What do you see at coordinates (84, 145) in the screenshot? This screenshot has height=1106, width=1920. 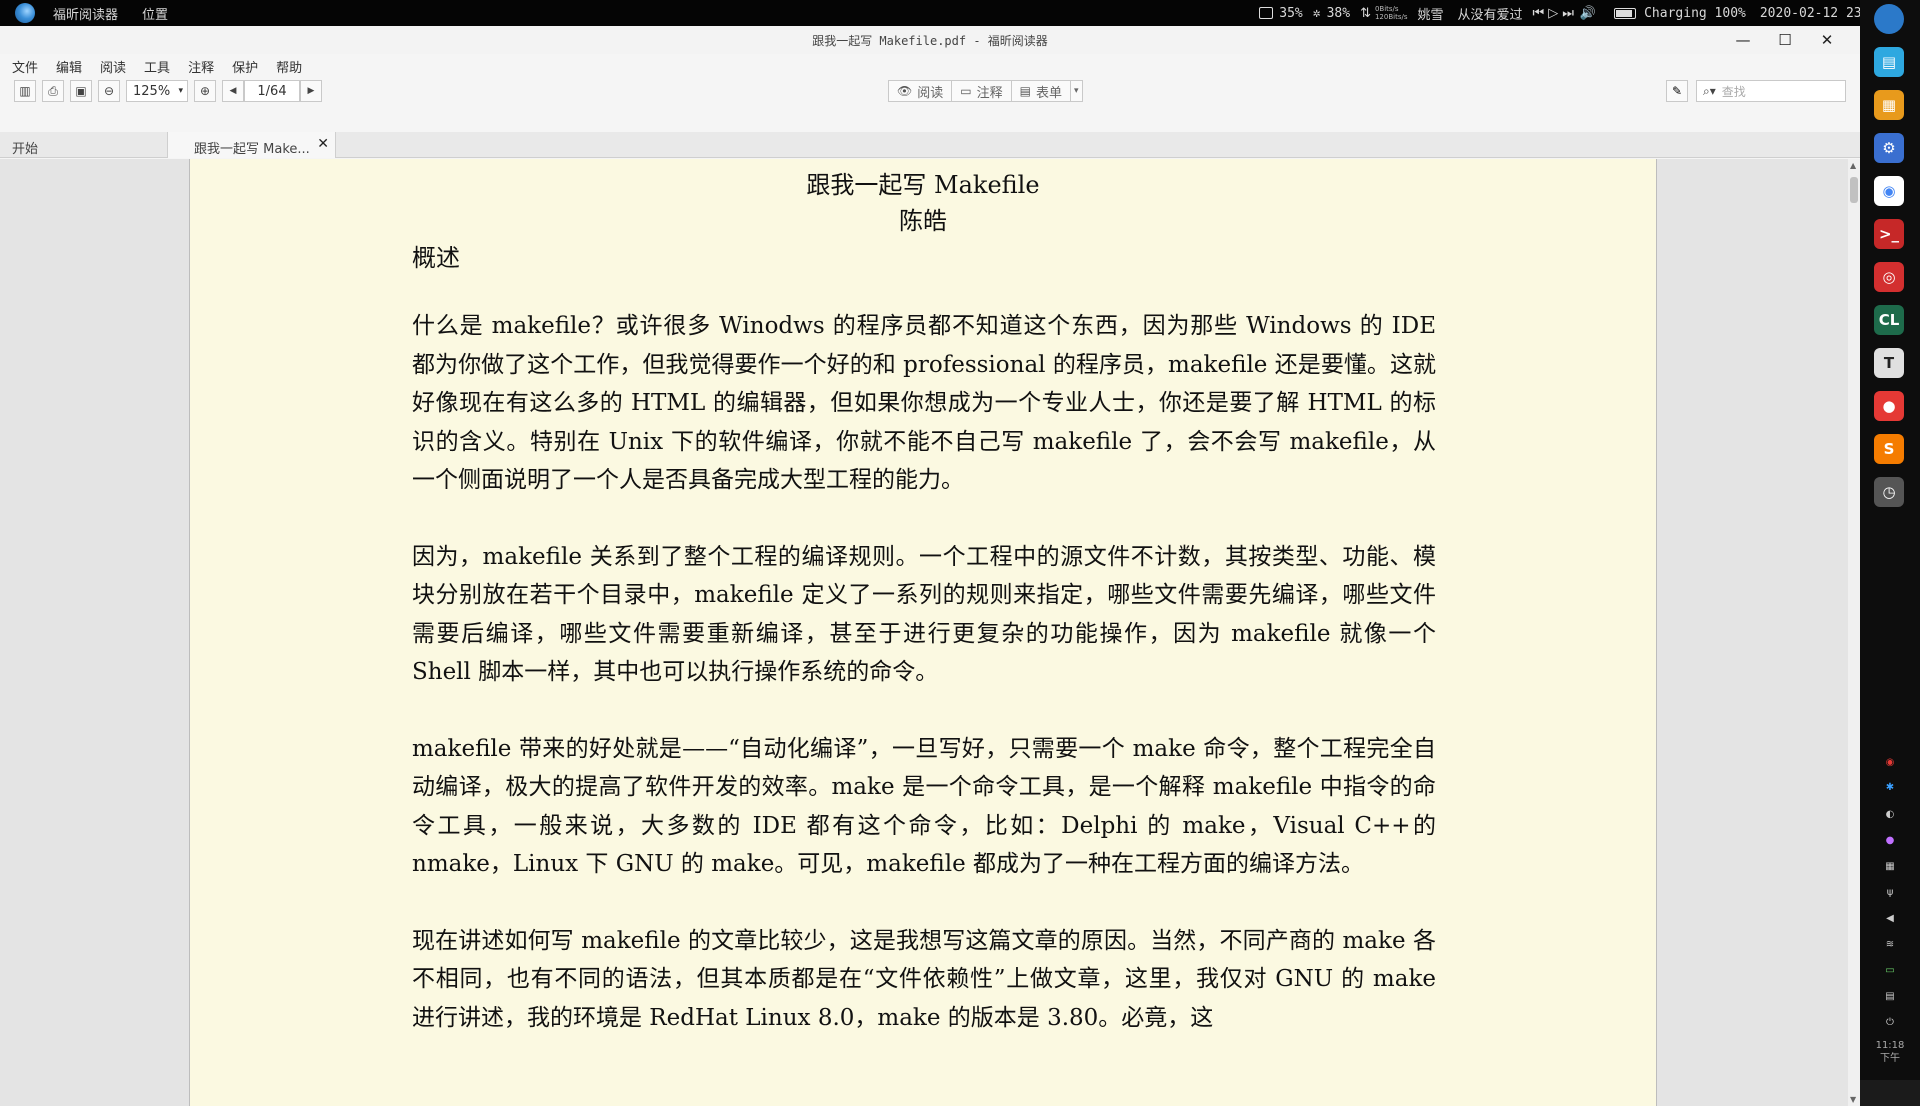 I see `tab-start: 开始` at bounding box center [84, 145].